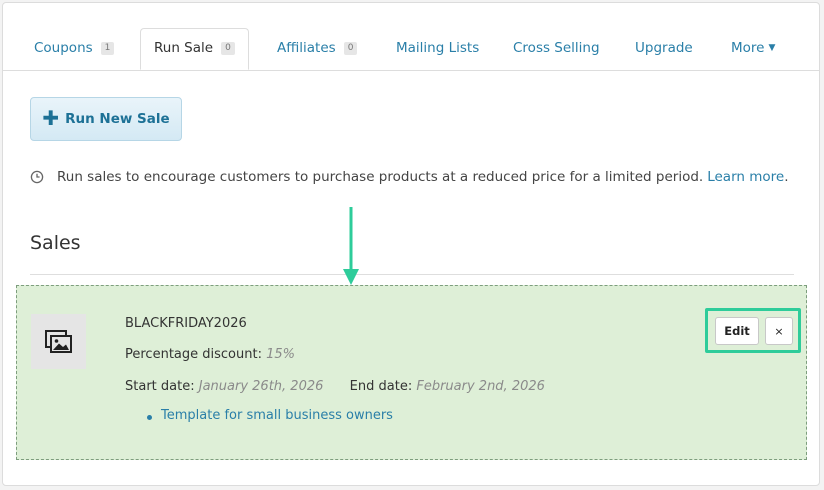 The height and width of the screenshot is (490, 824). I want to click on tab-cross-selling-label: Cross Selling, so click(556, 48).